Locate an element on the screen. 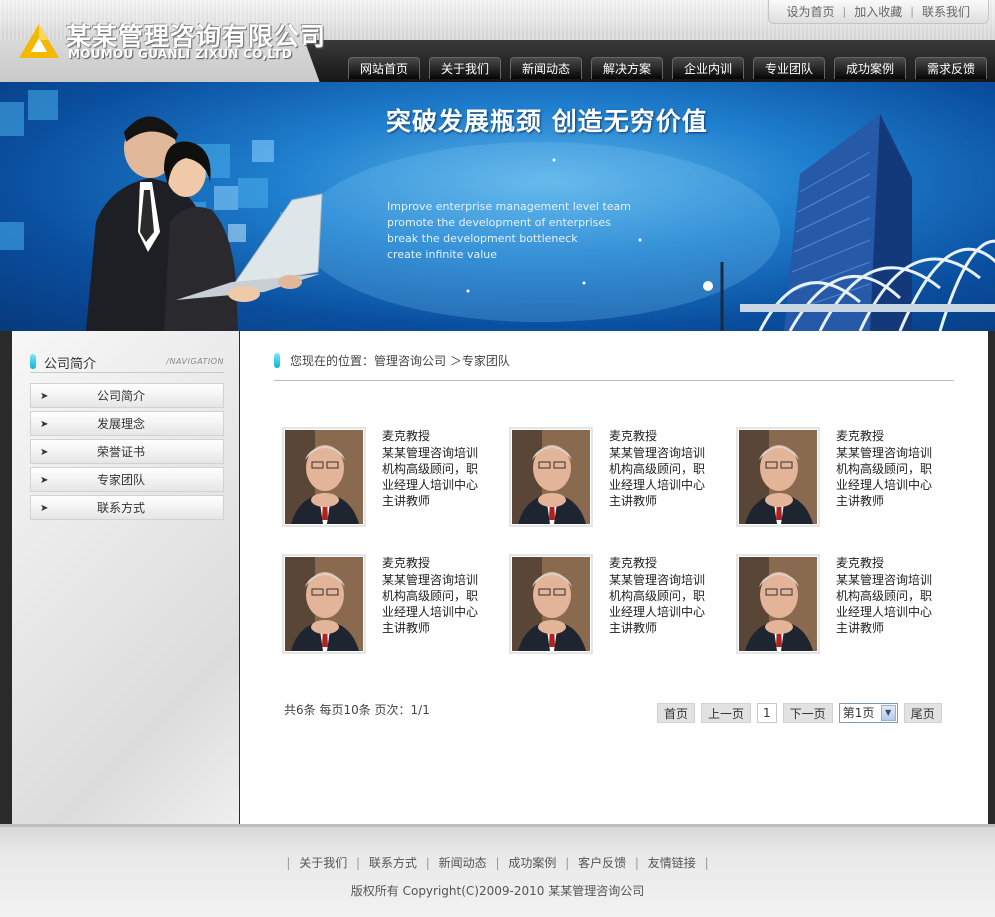 The width and height of the screenshot is (995, 917). main-nav: 网站首页 关于我们 新闻动态 解决方案 企业内训 专业团队 成功案例 需求反馈 is located at coordinates (667, 68).